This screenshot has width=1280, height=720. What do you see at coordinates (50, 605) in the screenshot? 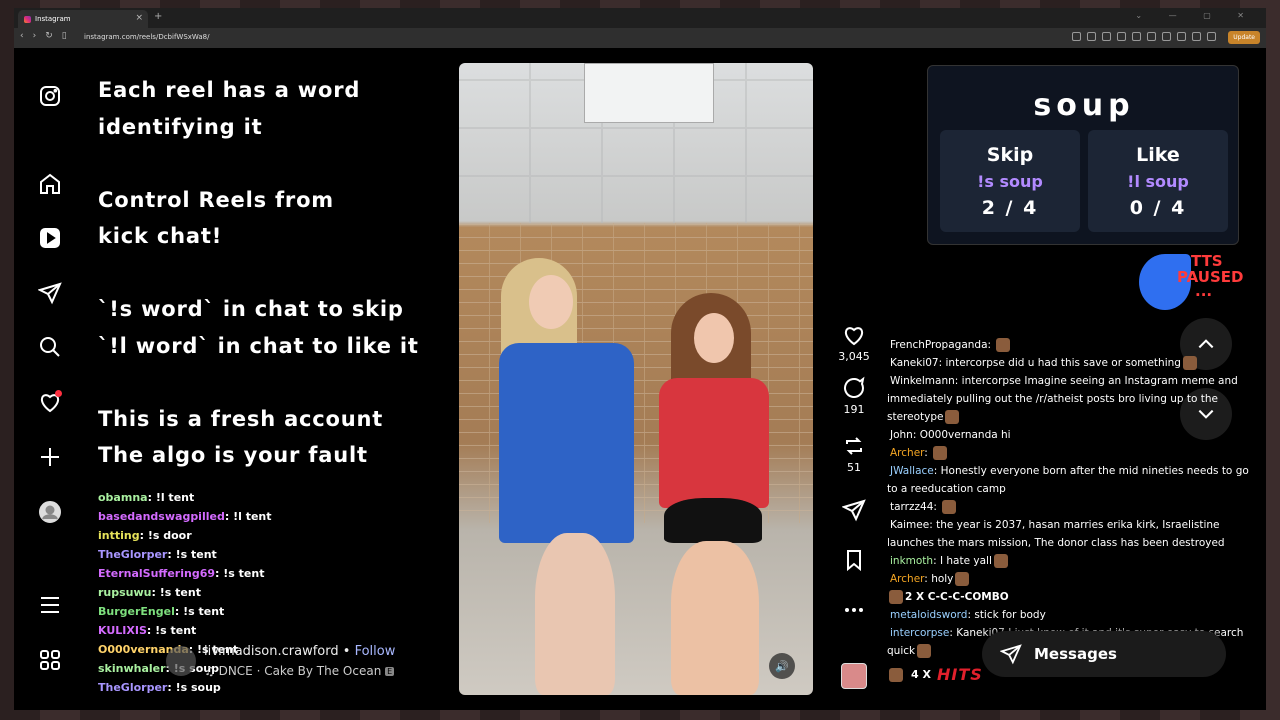
I see `menu-icon` at bounding box center [50, 605].